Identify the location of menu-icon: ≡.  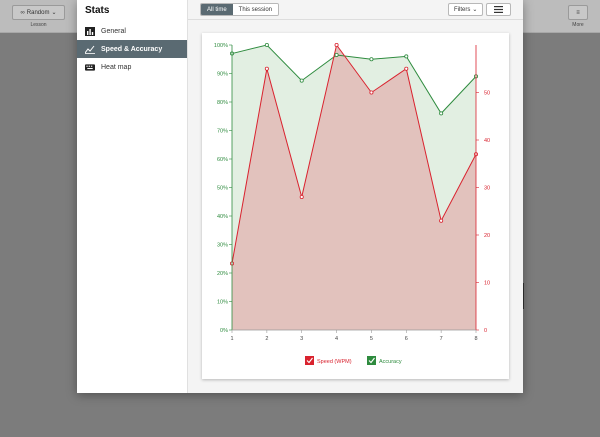
(578, 12).